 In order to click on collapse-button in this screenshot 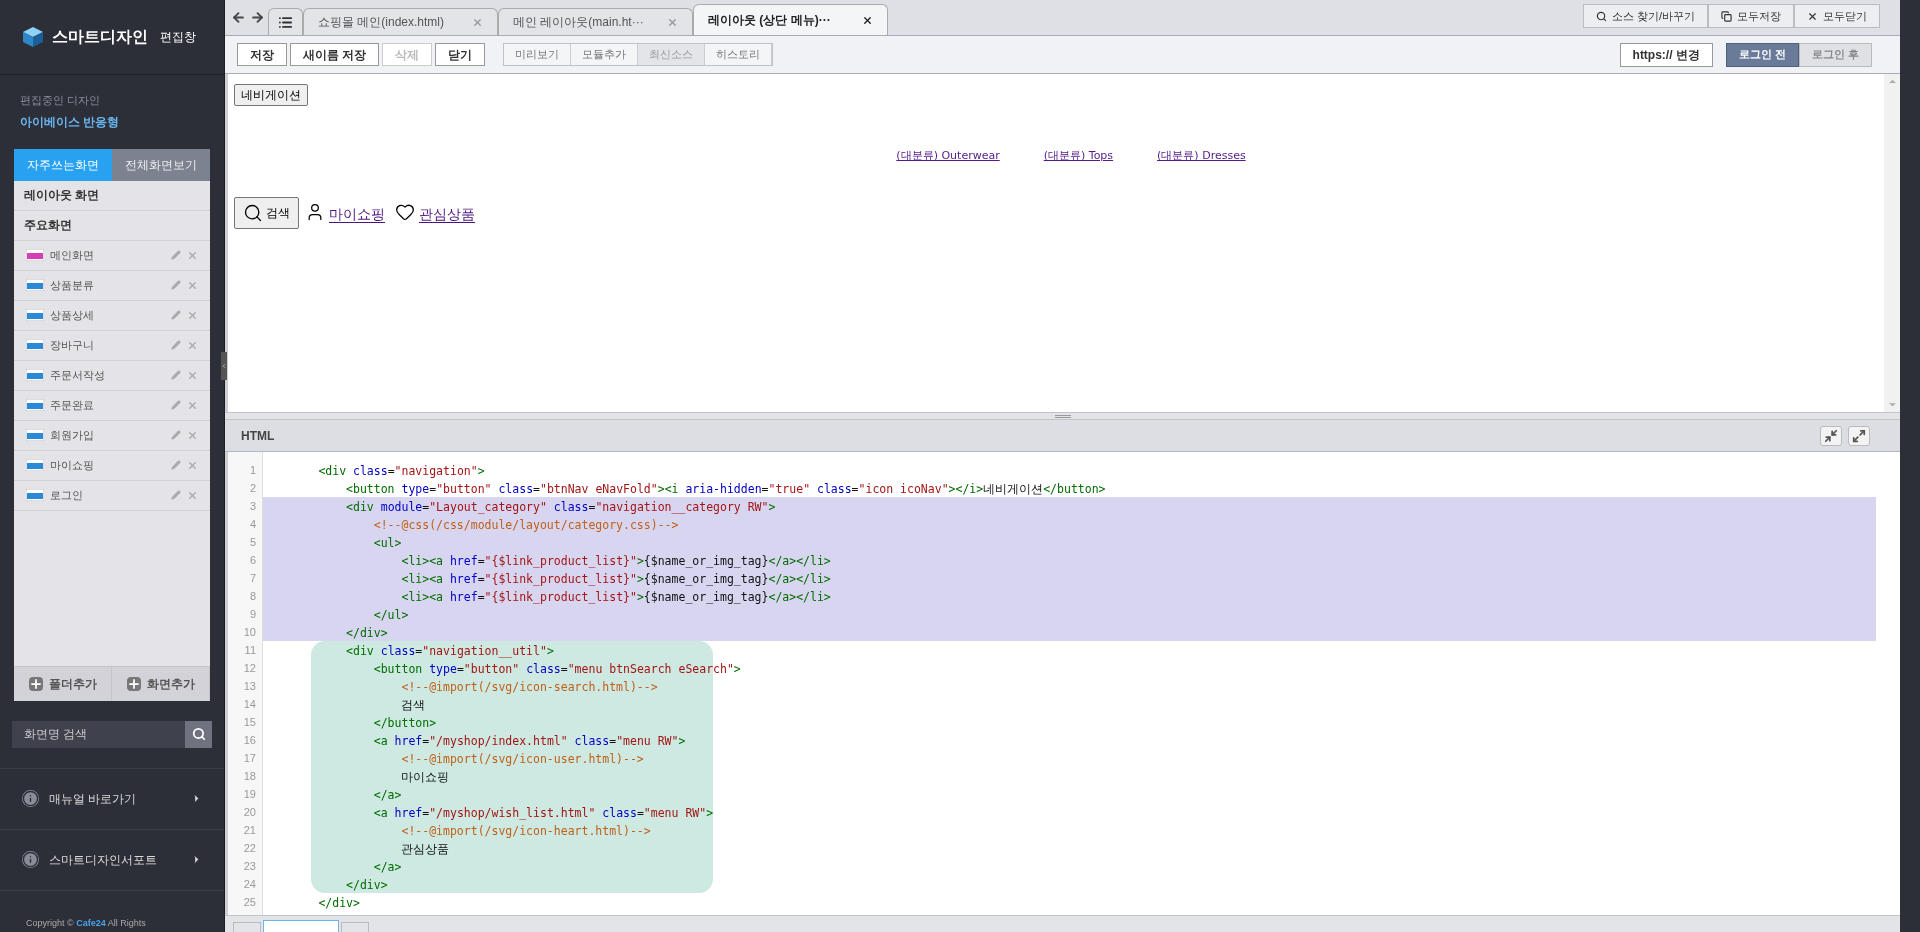, I will do `click(1831, 435)`.